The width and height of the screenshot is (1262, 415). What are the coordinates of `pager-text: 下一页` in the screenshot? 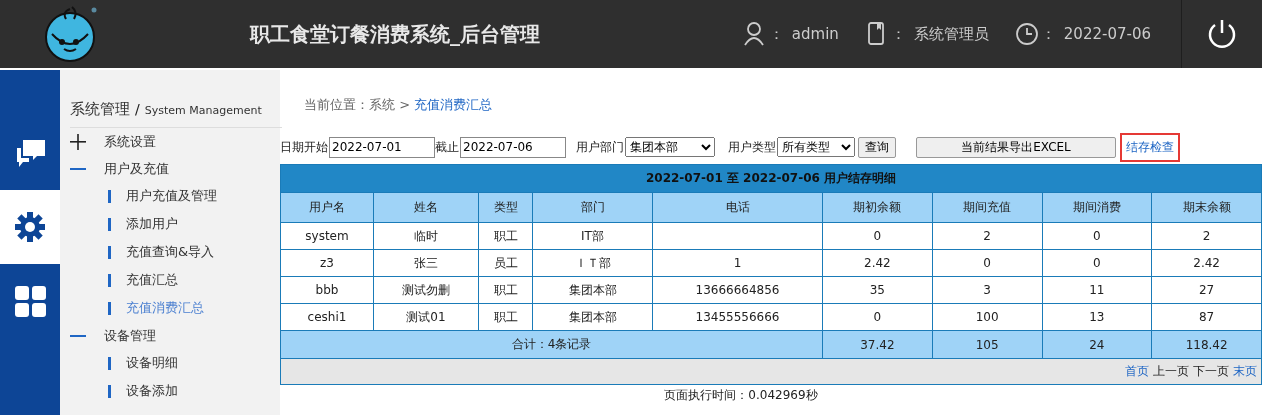 It's located at (1211, 371).